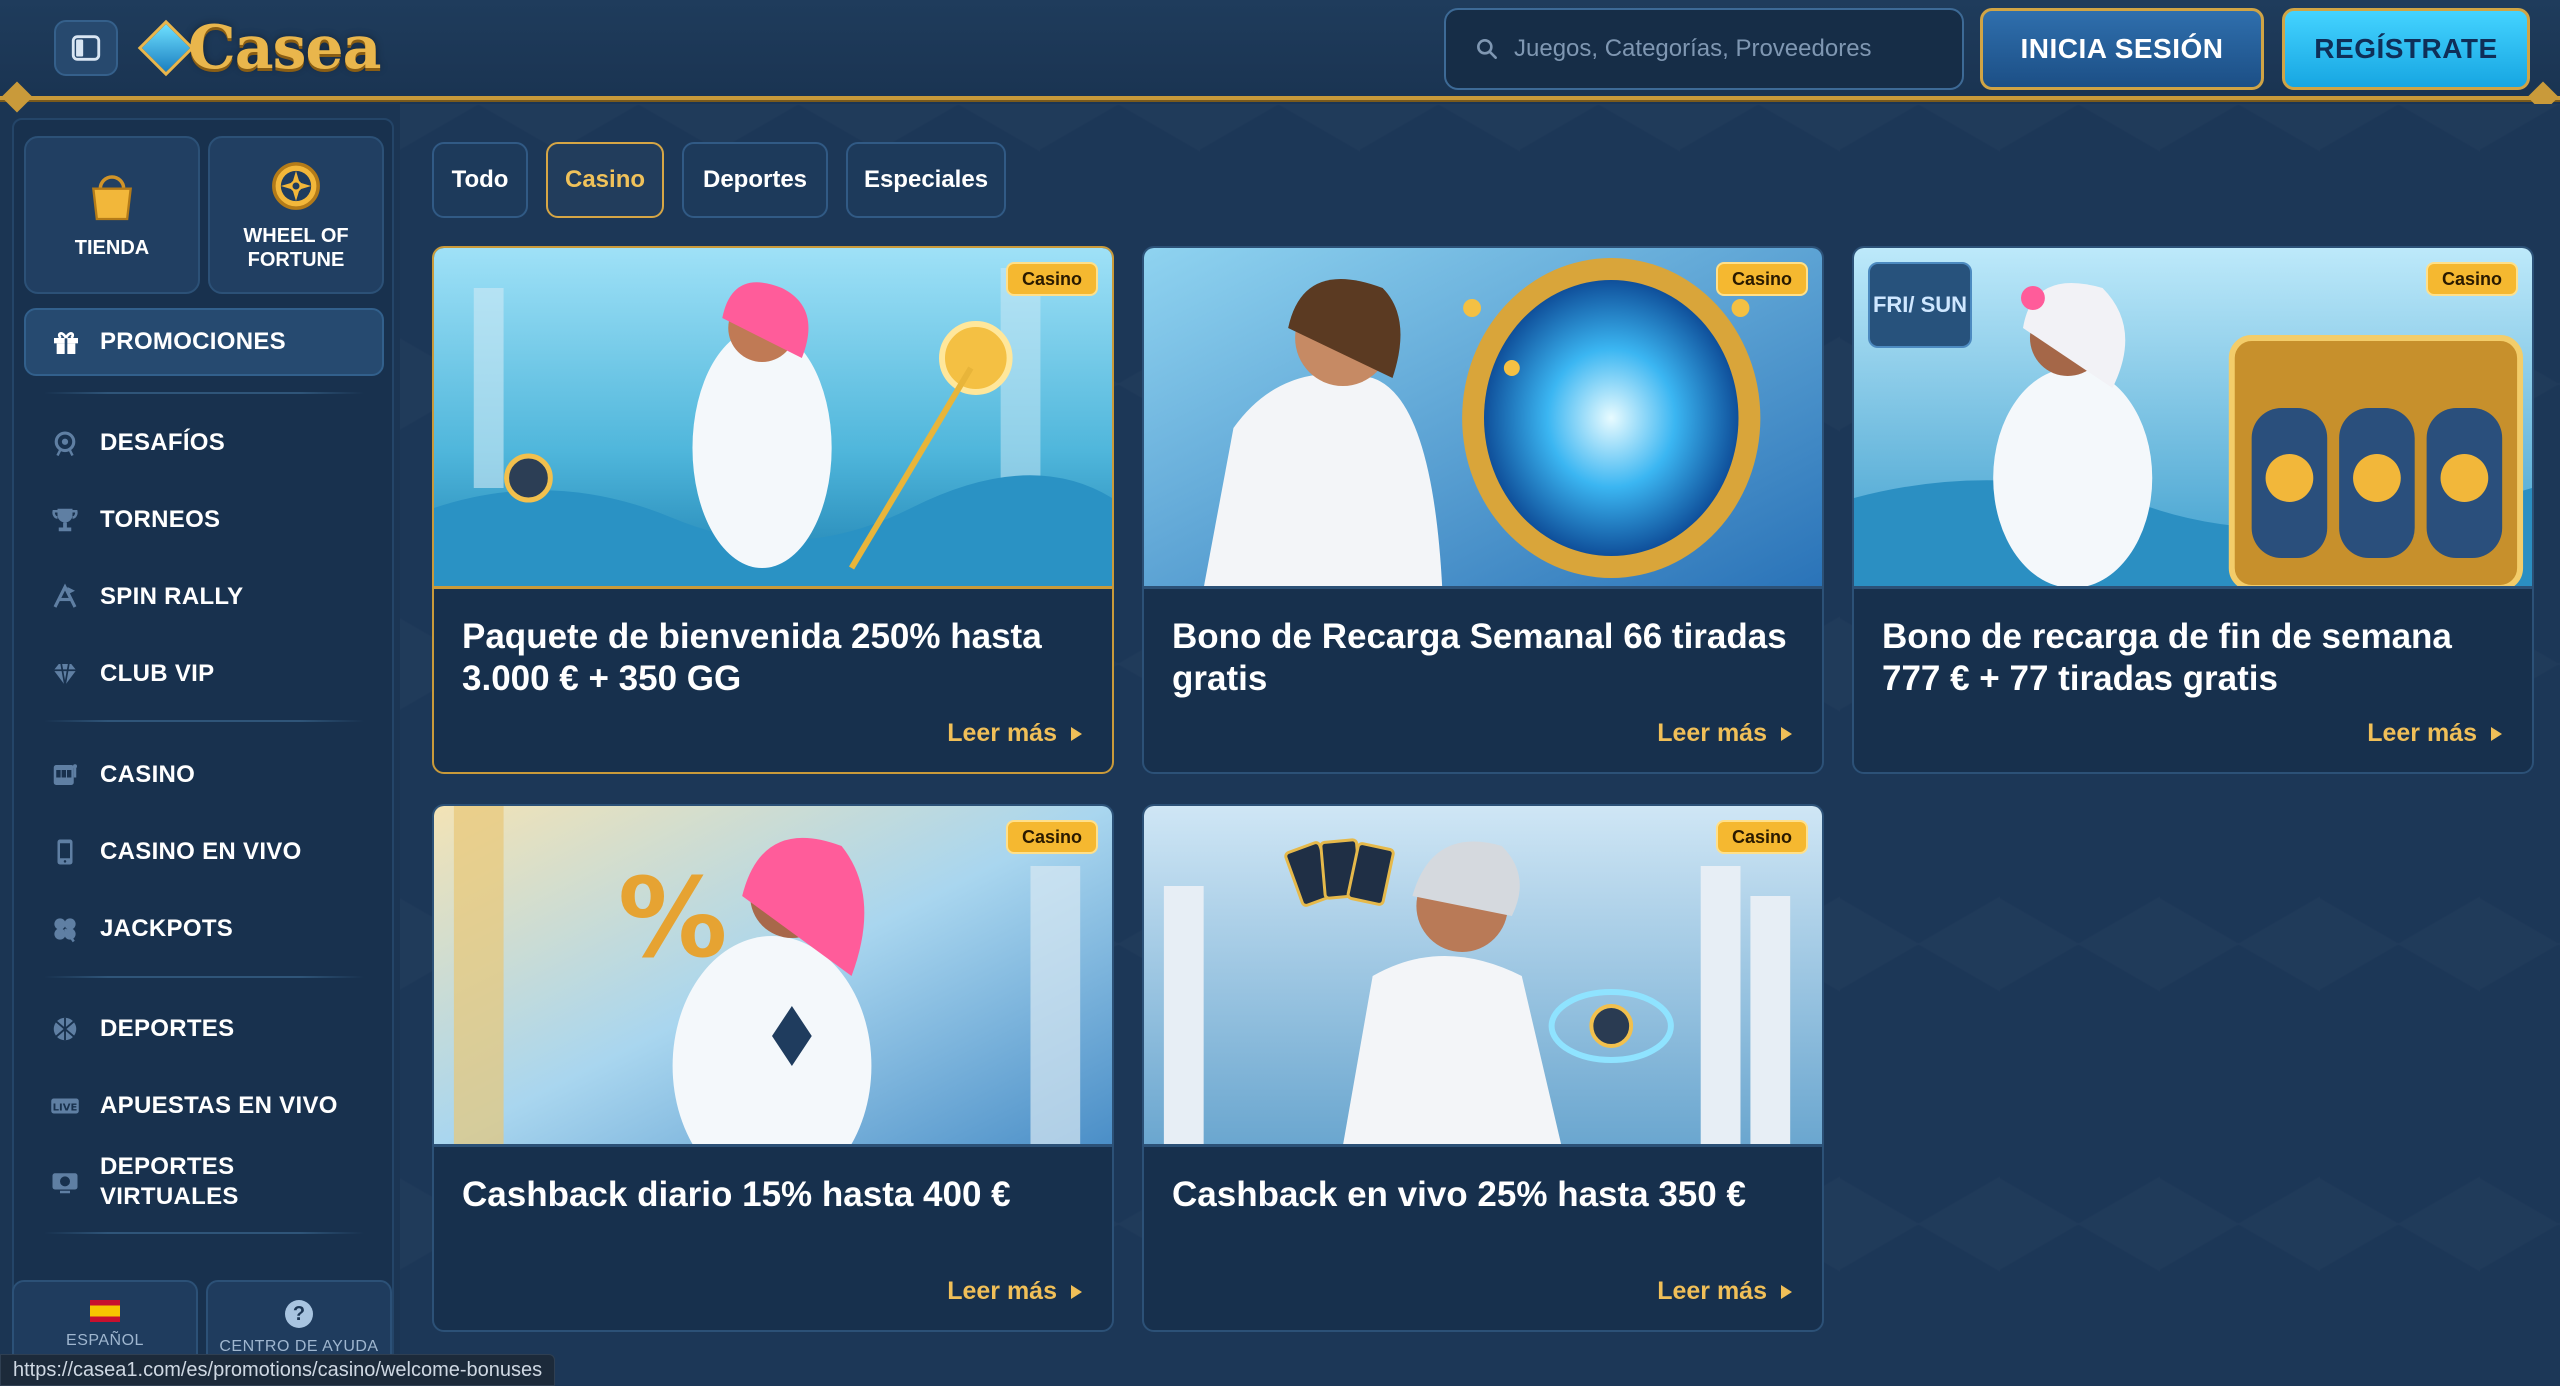 Image resolution: width=2560 pixels, height=1386 pixels. I want to click on spin-rally-icon, so click(65, 595).